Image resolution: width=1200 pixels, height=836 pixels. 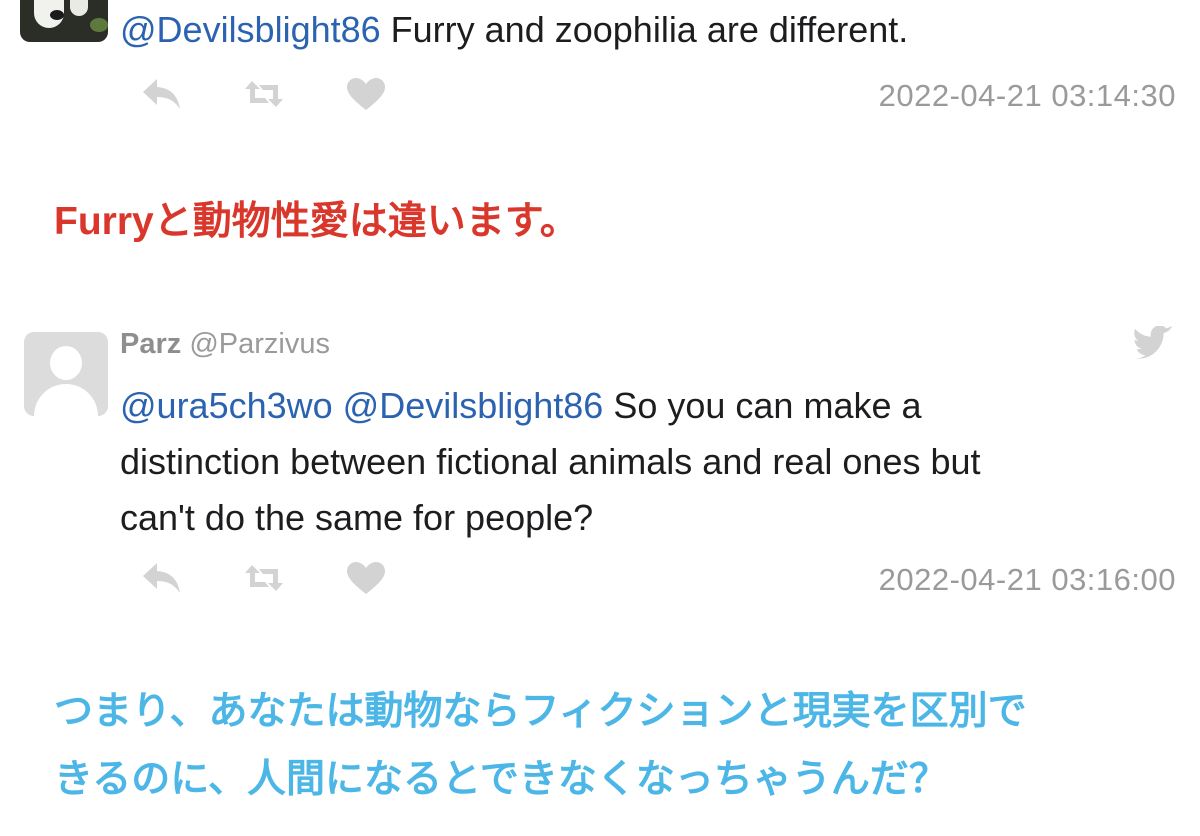 What do you see at coordinates (644, 29) in the screenshot?
I see `tweet-1-body: Furry and zoophilia are different.` at bounding box center [644, 29].